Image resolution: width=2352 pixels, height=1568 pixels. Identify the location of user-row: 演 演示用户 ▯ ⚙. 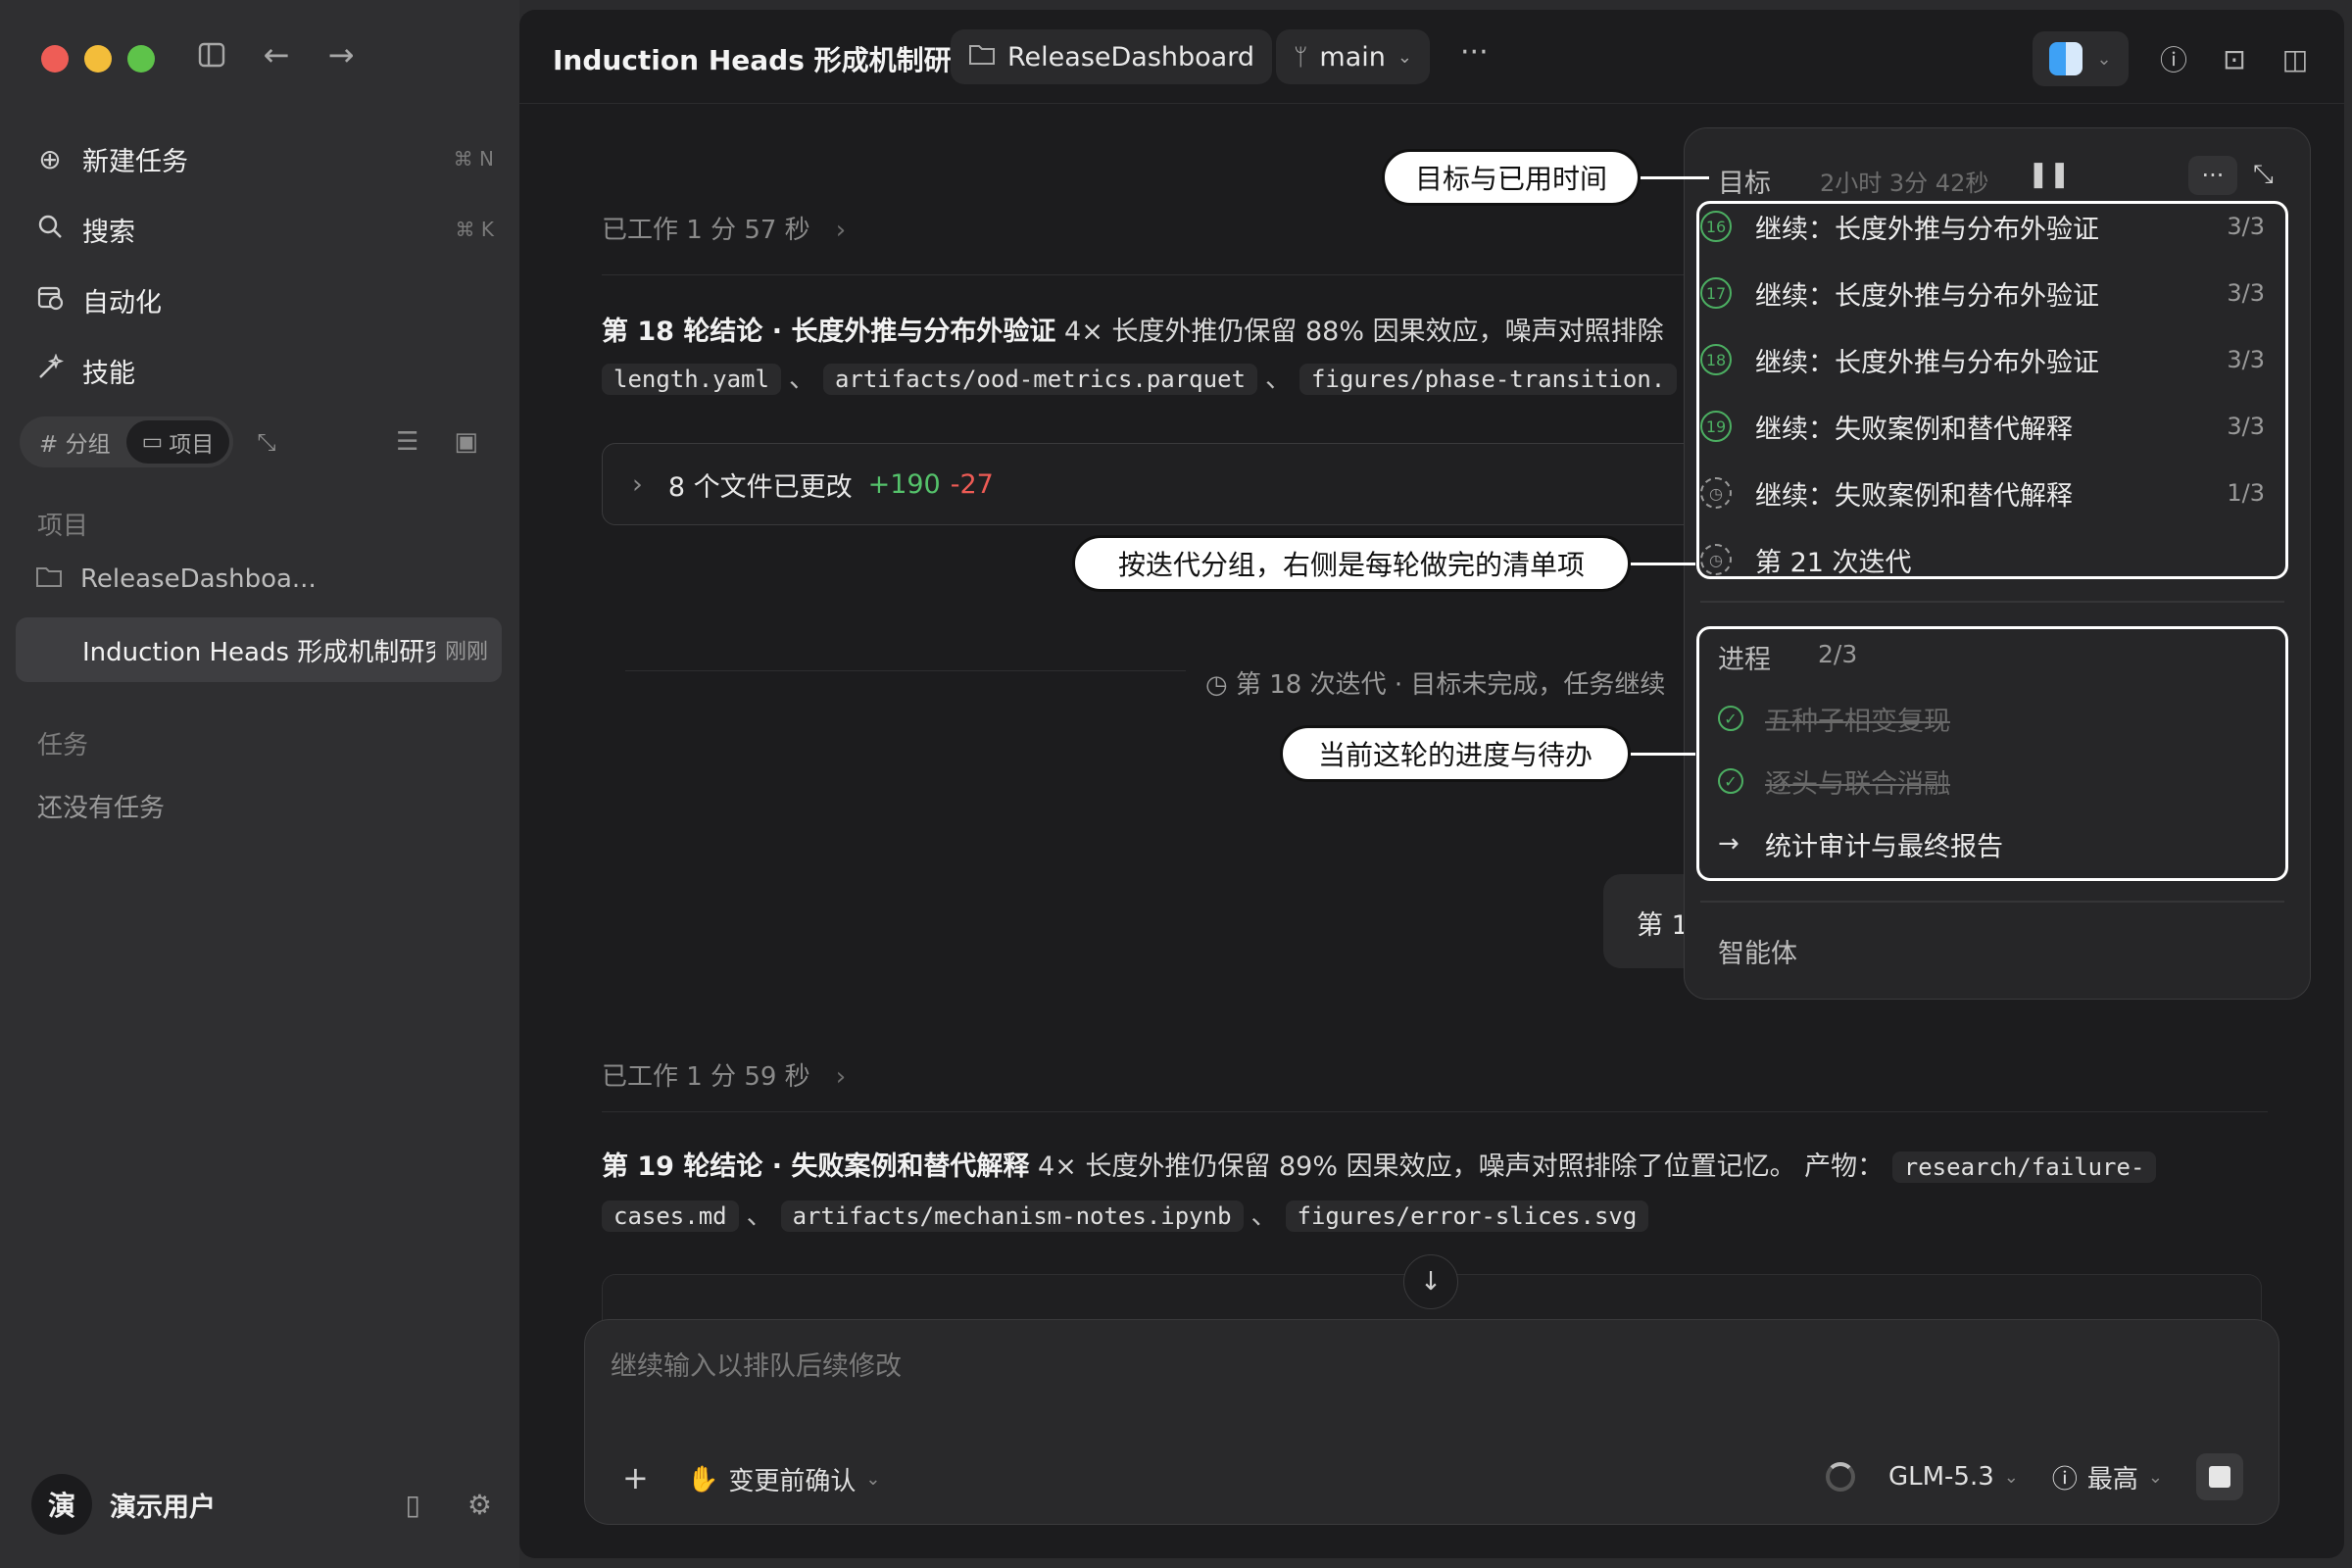
(261, 1504).